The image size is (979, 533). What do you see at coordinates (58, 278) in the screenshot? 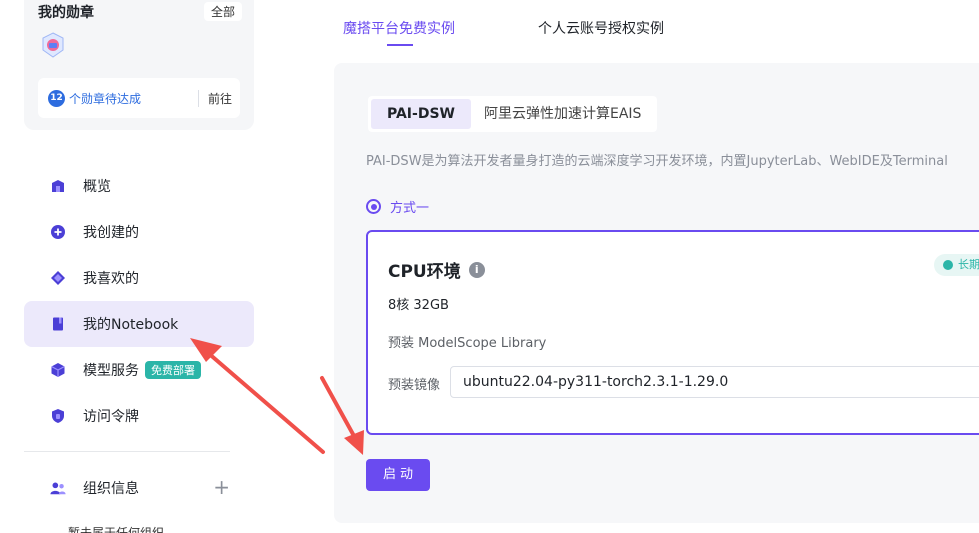
I see `diamond-icon` at bounding box center [58, 278].